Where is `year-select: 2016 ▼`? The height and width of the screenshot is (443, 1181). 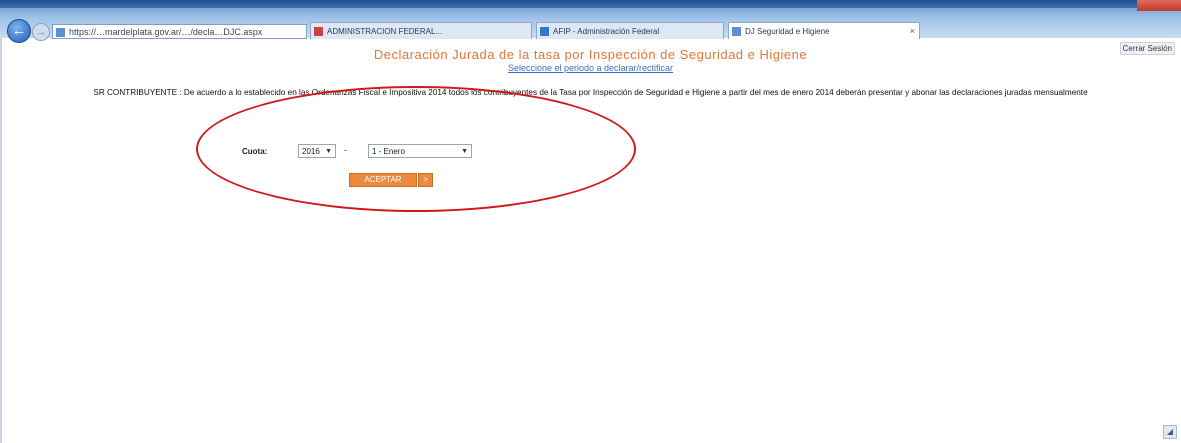 year-select: 2016 ▼ is located at coordinates (317, 151).